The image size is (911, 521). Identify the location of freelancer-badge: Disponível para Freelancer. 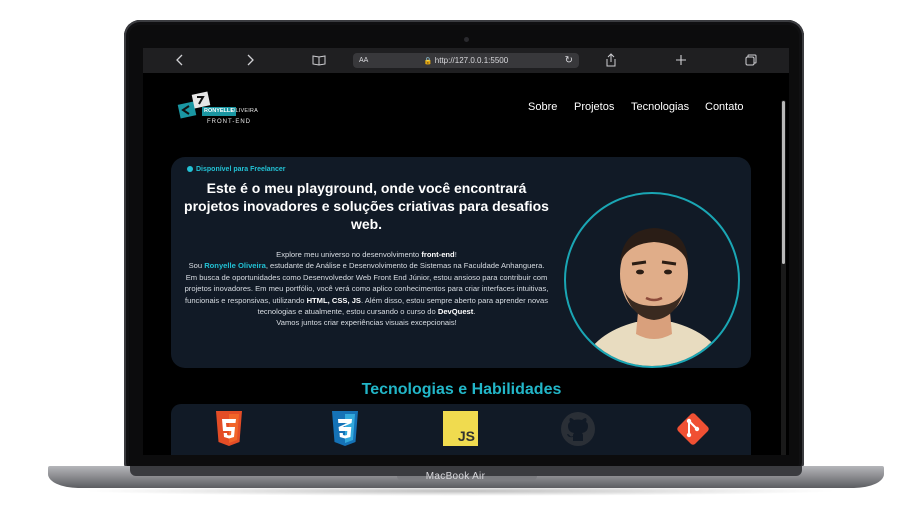
(236, 169).